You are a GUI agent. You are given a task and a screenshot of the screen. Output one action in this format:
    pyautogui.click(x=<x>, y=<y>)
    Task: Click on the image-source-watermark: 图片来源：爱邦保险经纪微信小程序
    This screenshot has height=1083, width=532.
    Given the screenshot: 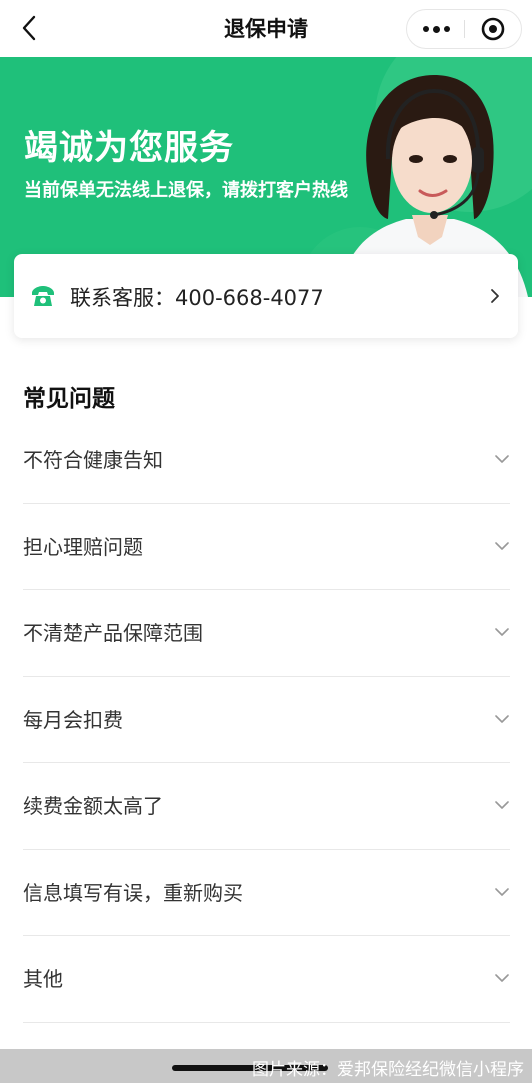 What is the action you would take?
    pyautogui.click(x=388, y=1070)
    